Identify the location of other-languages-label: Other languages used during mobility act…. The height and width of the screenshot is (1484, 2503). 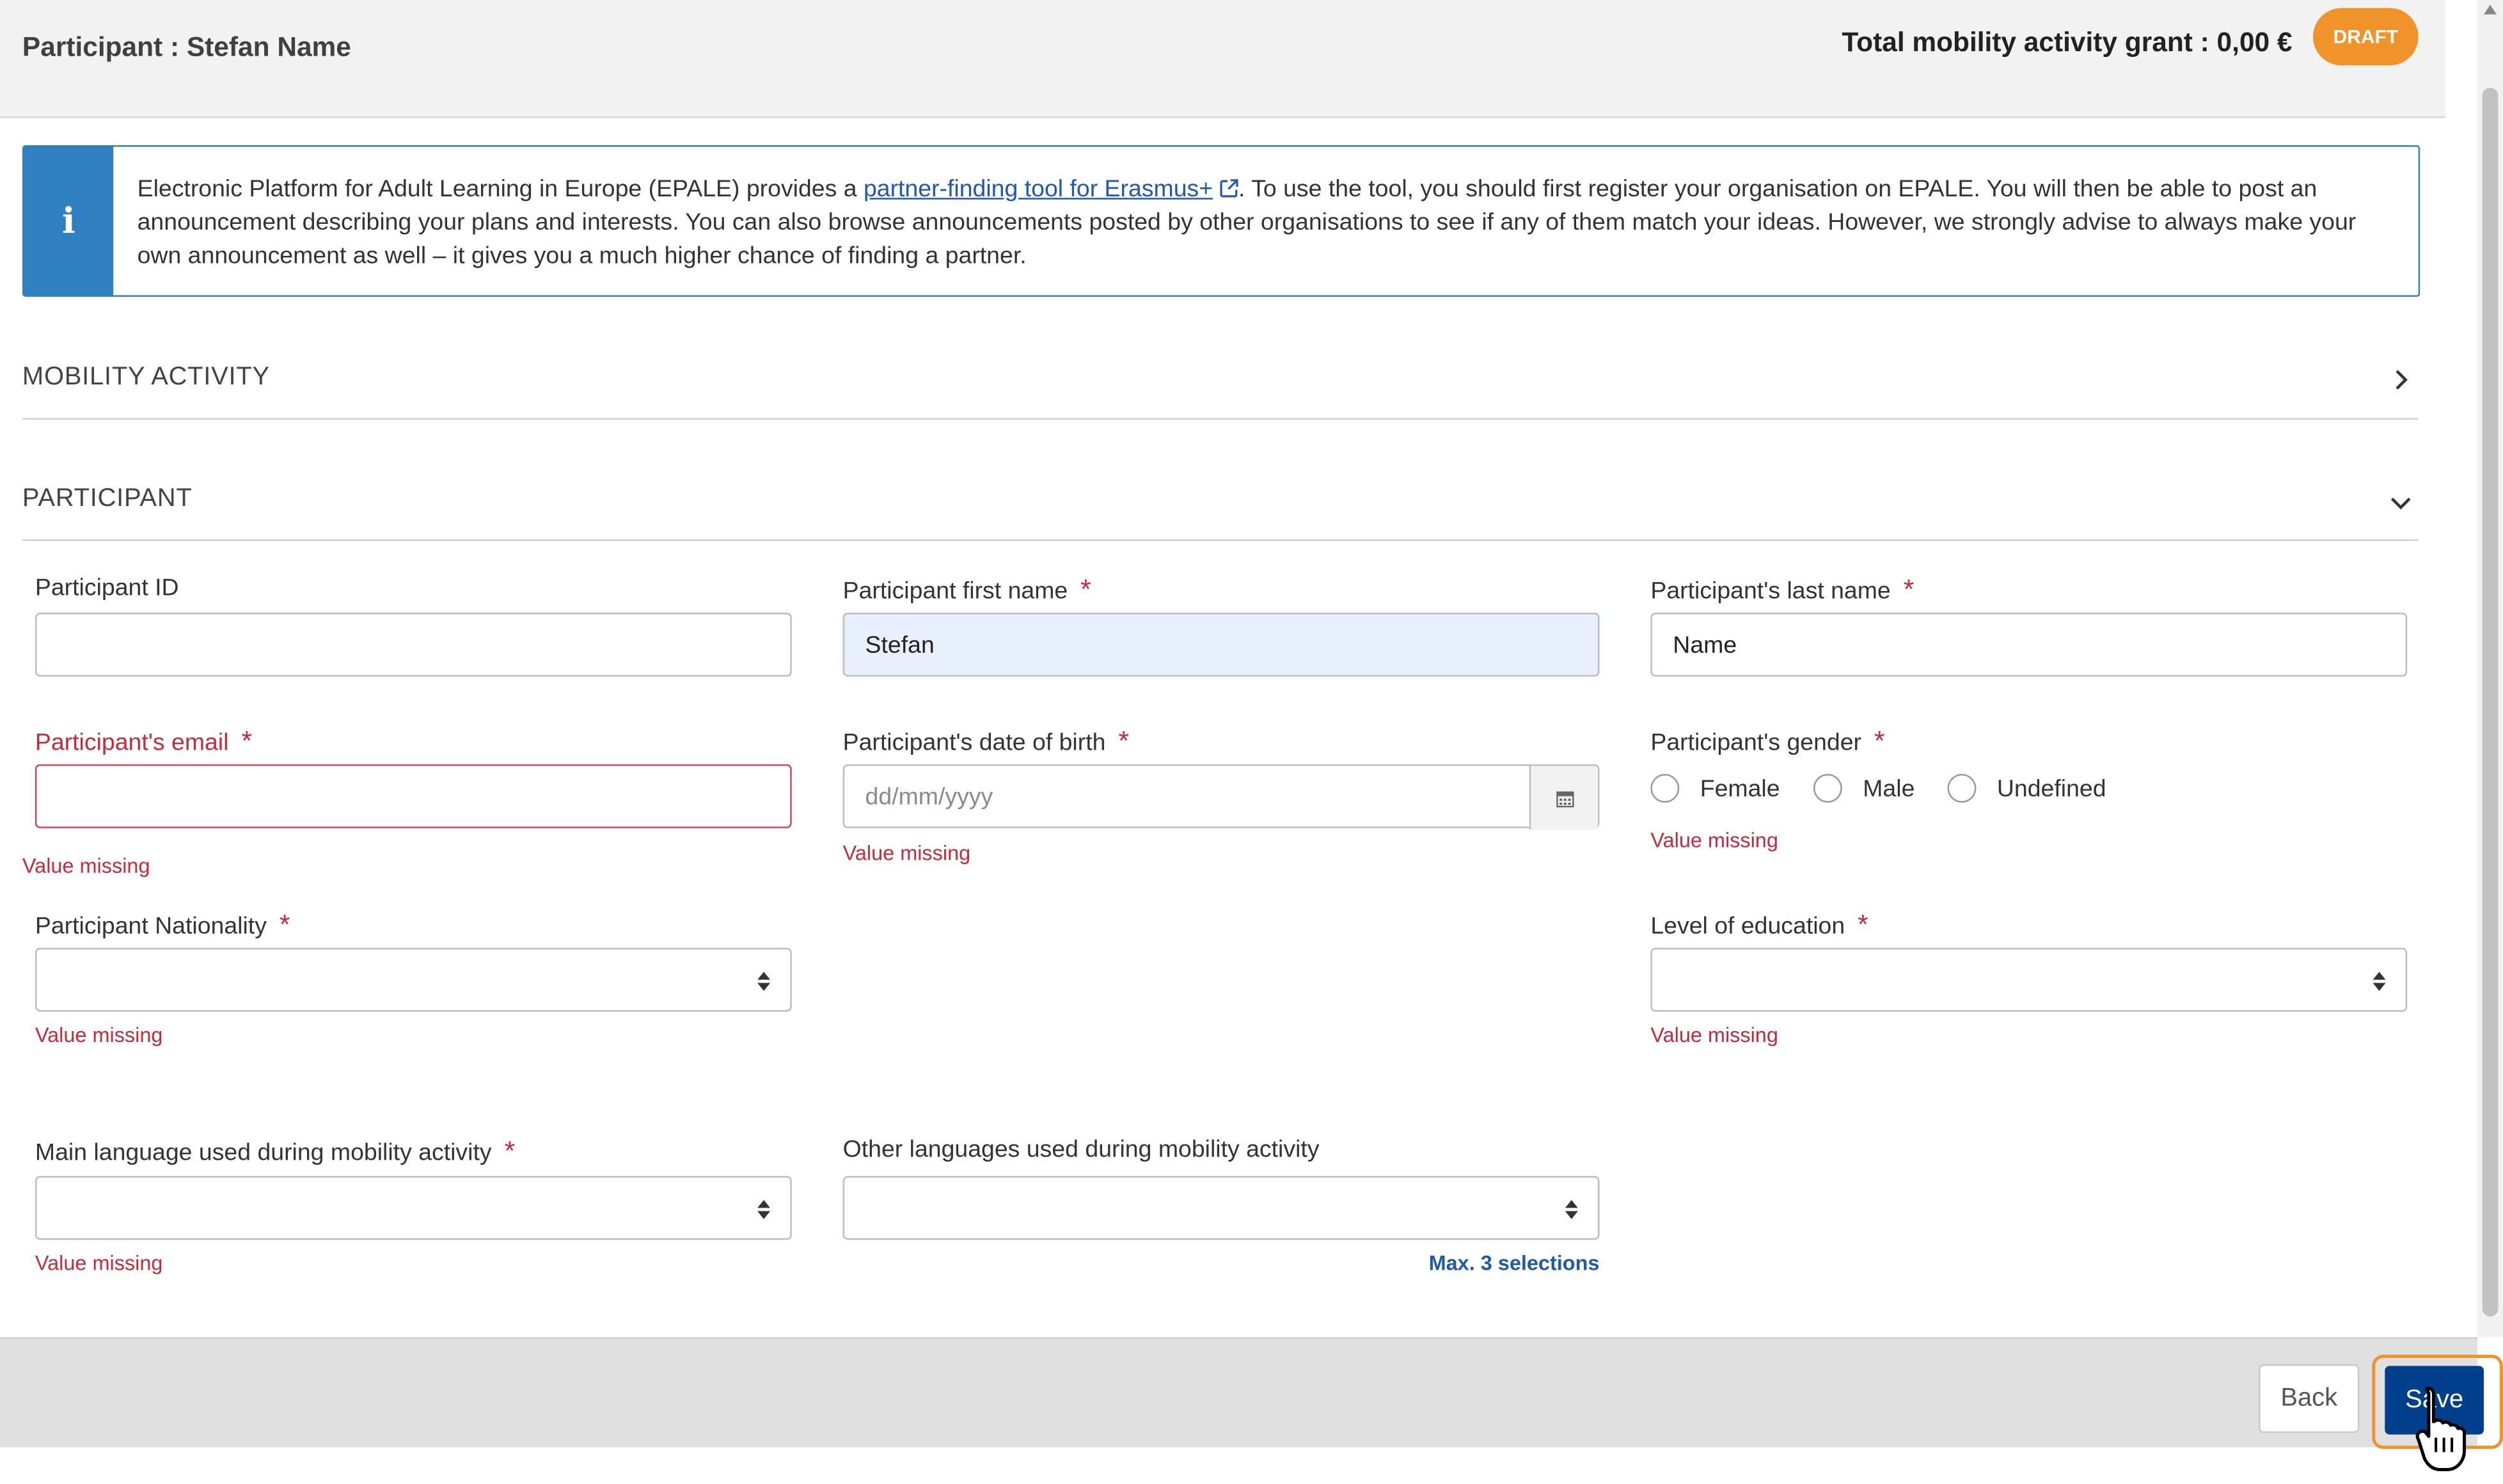
(1081, 1150).